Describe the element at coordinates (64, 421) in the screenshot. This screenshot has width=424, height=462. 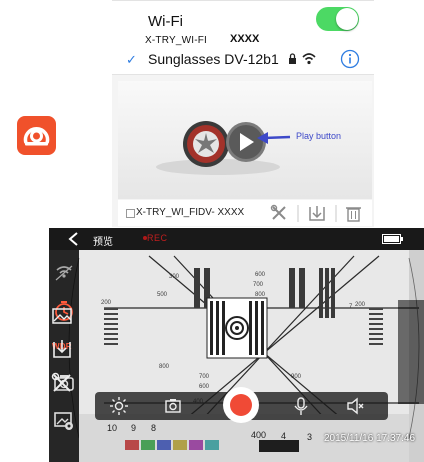
I see `photo-settings-icon` at that location.